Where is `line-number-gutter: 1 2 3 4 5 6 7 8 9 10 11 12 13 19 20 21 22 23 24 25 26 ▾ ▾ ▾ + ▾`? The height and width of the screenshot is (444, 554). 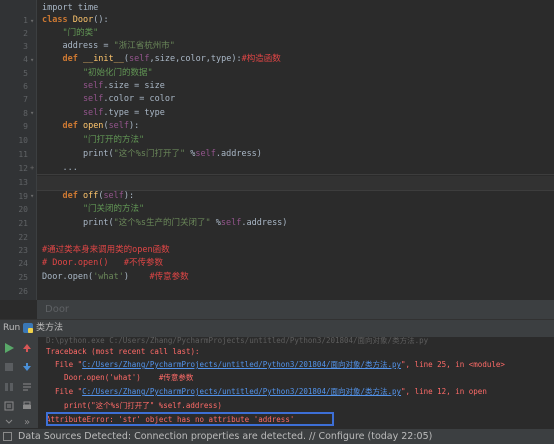
line-number-gutter: 1 2 3 4 5 6 7 8 9 10 11 12 13 19 20 21 22 23 24 25 26 ▾ ▾ ▾ + ▾ is located at coordinates (18, 150).